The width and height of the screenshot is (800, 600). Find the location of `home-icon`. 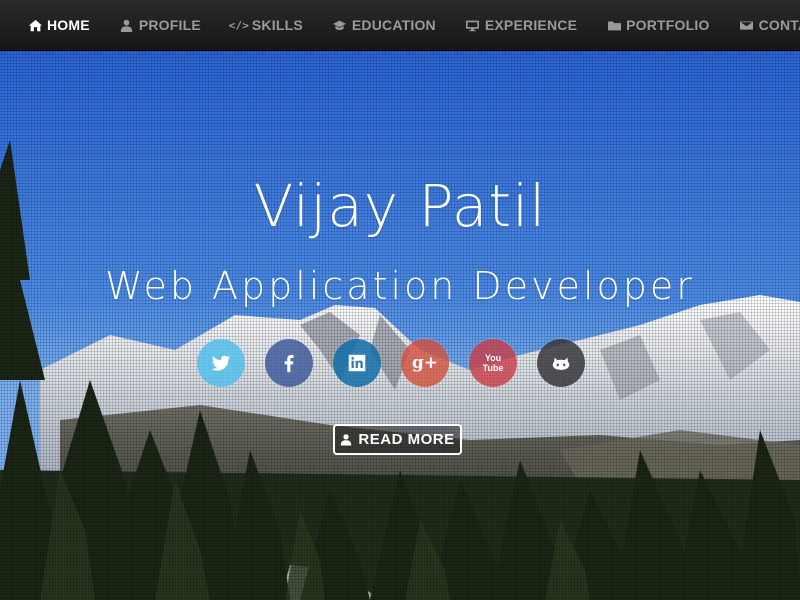

home-icon is located at coordinates (35, 25).